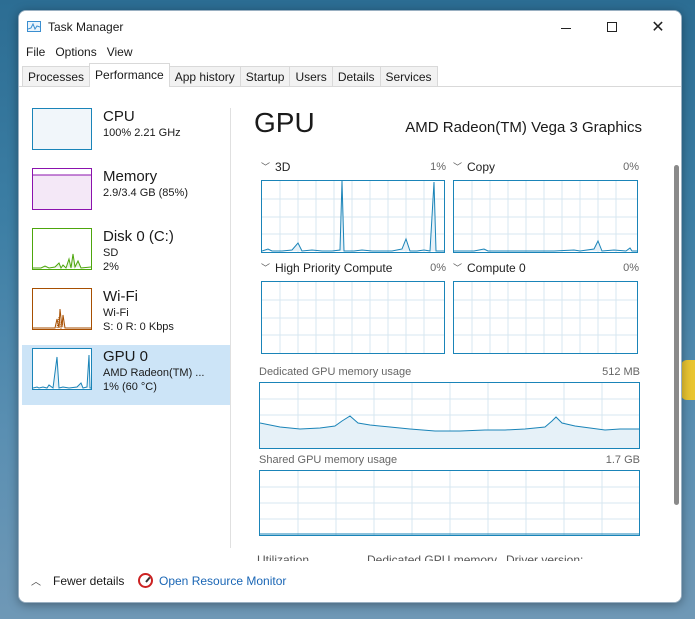 The width and height of the screenshot is (695, 619). Describe the element at coordinates (129, 75) in the screenshot. I see `tab-performance: Performance` at that location.